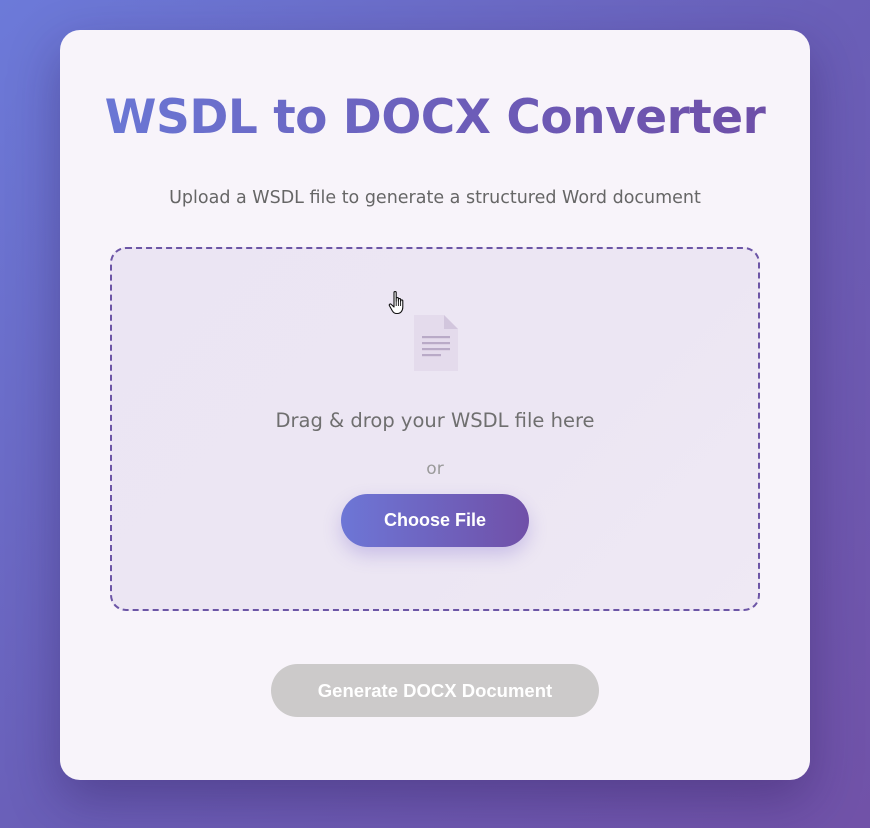  Describe the element at coordinates (435, 420) in the screenshot. I see `dropzone-instruction: Drag & drop your WSDL file here` at that location.